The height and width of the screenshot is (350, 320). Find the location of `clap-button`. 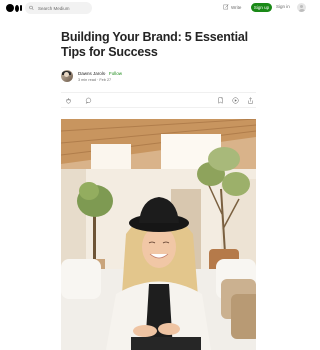

clap-button is located at coordinates (68, 100).